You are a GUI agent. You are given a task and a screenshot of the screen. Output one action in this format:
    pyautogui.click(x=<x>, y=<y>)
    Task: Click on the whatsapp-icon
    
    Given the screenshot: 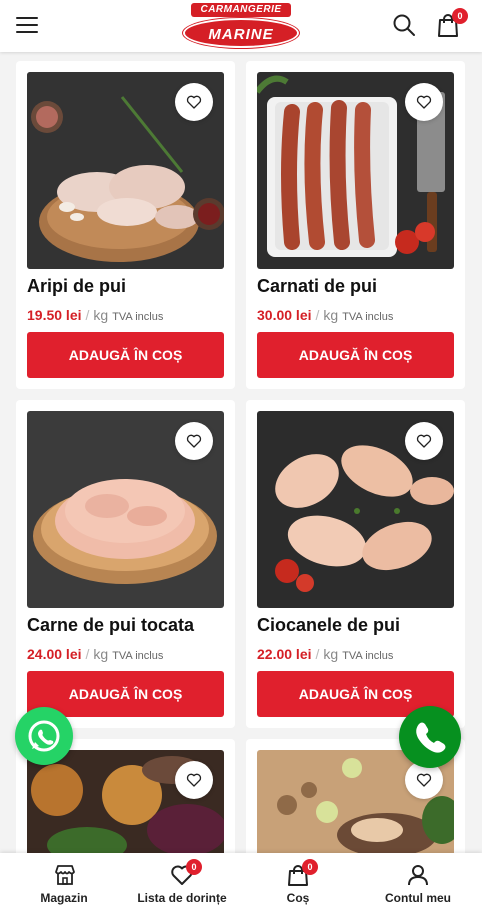 What is the action you would take?
    pyautogui.click(x=44, y=736)
    